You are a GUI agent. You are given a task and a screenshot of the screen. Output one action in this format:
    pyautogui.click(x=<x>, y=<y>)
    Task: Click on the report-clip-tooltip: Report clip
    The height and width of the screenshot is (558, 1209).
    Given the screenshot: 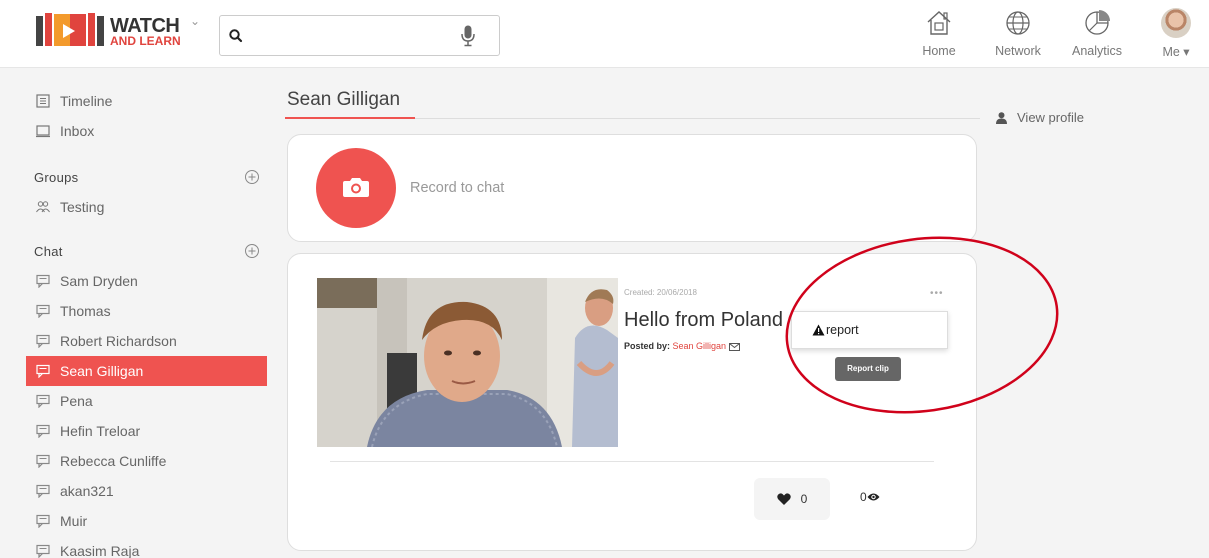 What is the action you would take?
    pyautogui.click(x=868, y=369)
    